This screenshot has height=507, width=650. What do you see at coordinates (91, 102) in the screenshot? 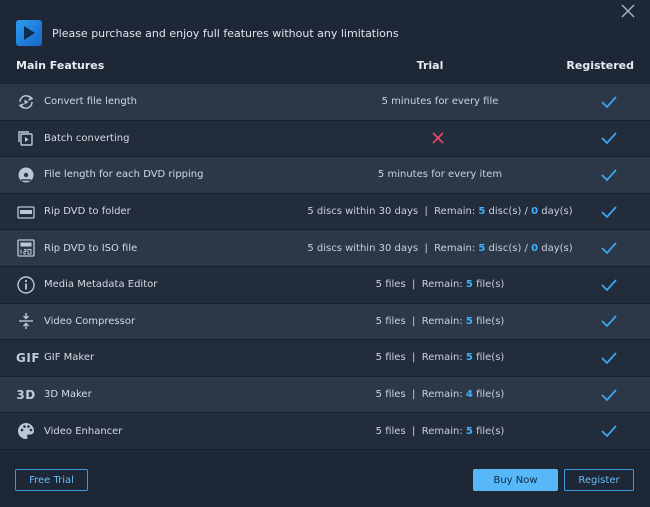
I see `feature-name: Convert file length` at bounding box center [91, 102].